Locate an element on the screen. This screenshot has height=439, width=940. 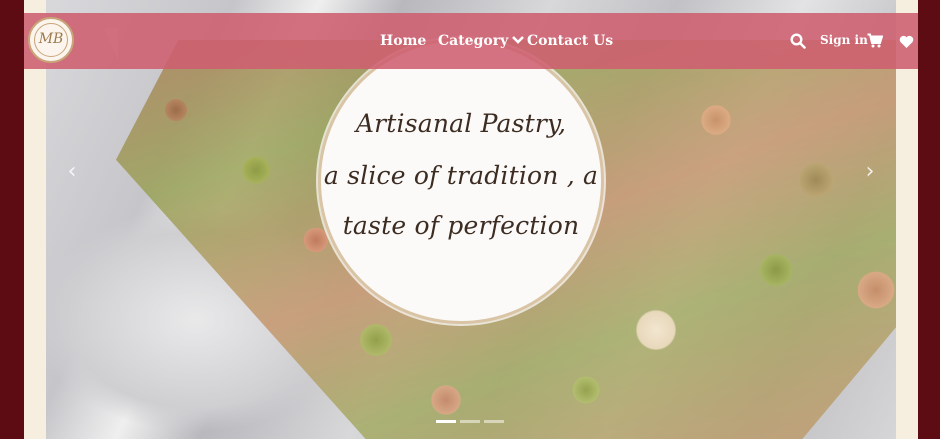
nav-category-dropdown: Category is located at coordinates (481, 41).